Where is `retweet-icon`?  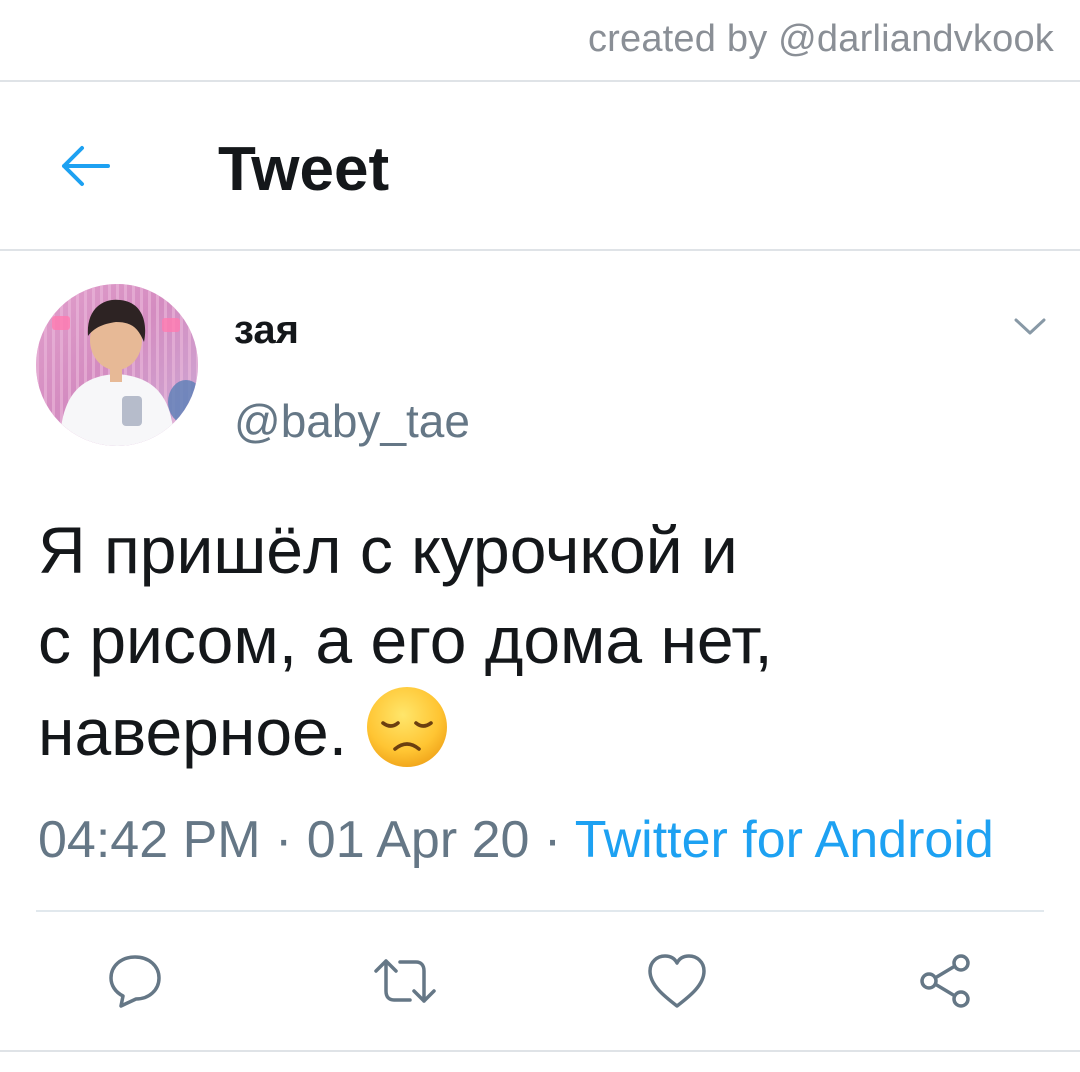 retweet-icon is located at coordinates (405, 981).